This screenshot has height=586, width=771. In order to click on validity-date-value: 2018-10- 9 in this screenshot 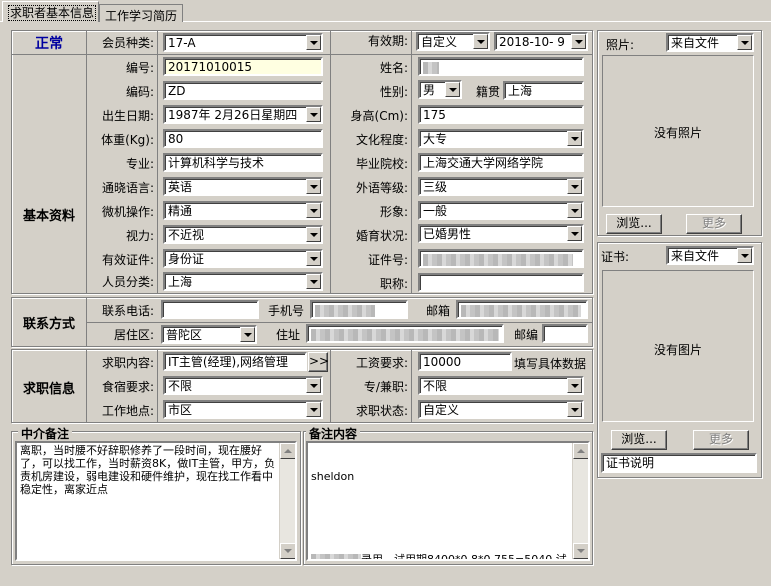, I will do `click(532, 42)`.